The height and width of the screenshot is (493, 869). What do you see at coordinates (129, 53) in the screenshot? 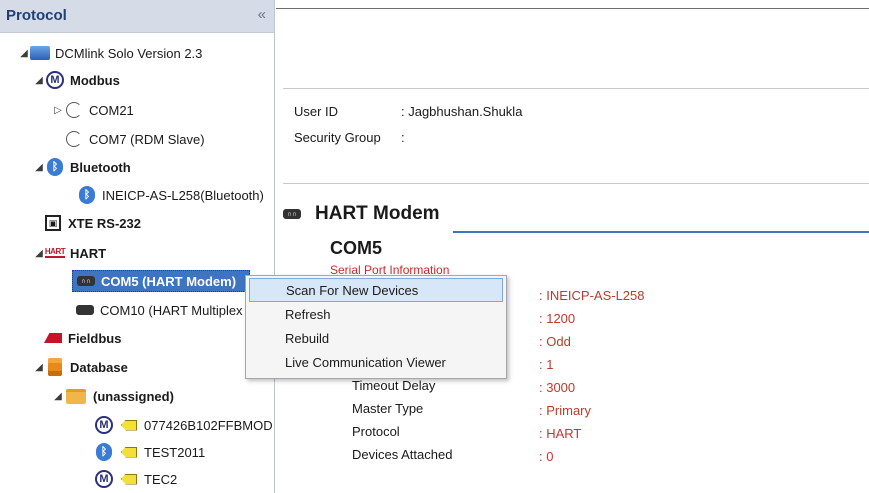
I see `tree-label: DCMlink Solo Version 2.3` at bounding box center [129, 53].